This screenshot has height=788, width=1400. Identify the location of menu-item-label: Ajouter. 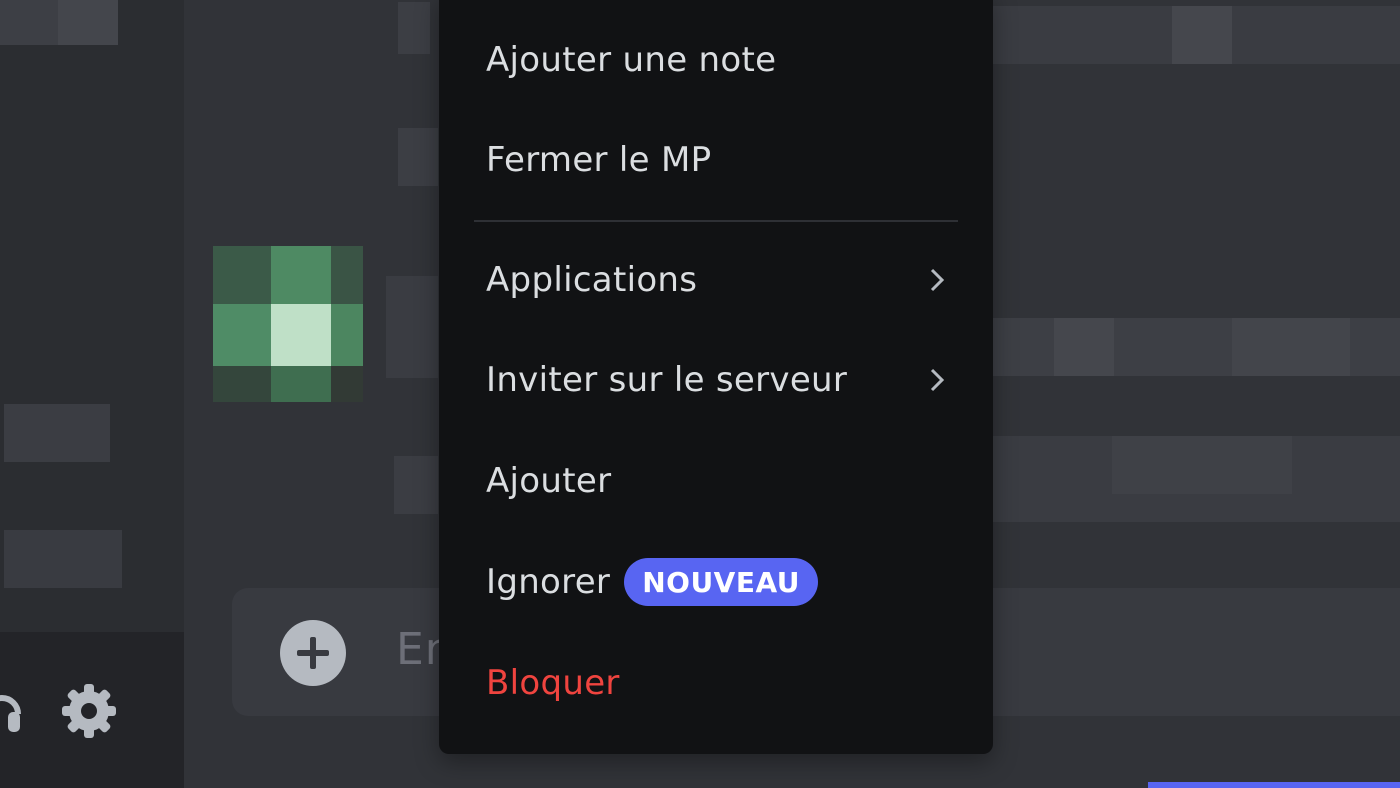
(549, 481).